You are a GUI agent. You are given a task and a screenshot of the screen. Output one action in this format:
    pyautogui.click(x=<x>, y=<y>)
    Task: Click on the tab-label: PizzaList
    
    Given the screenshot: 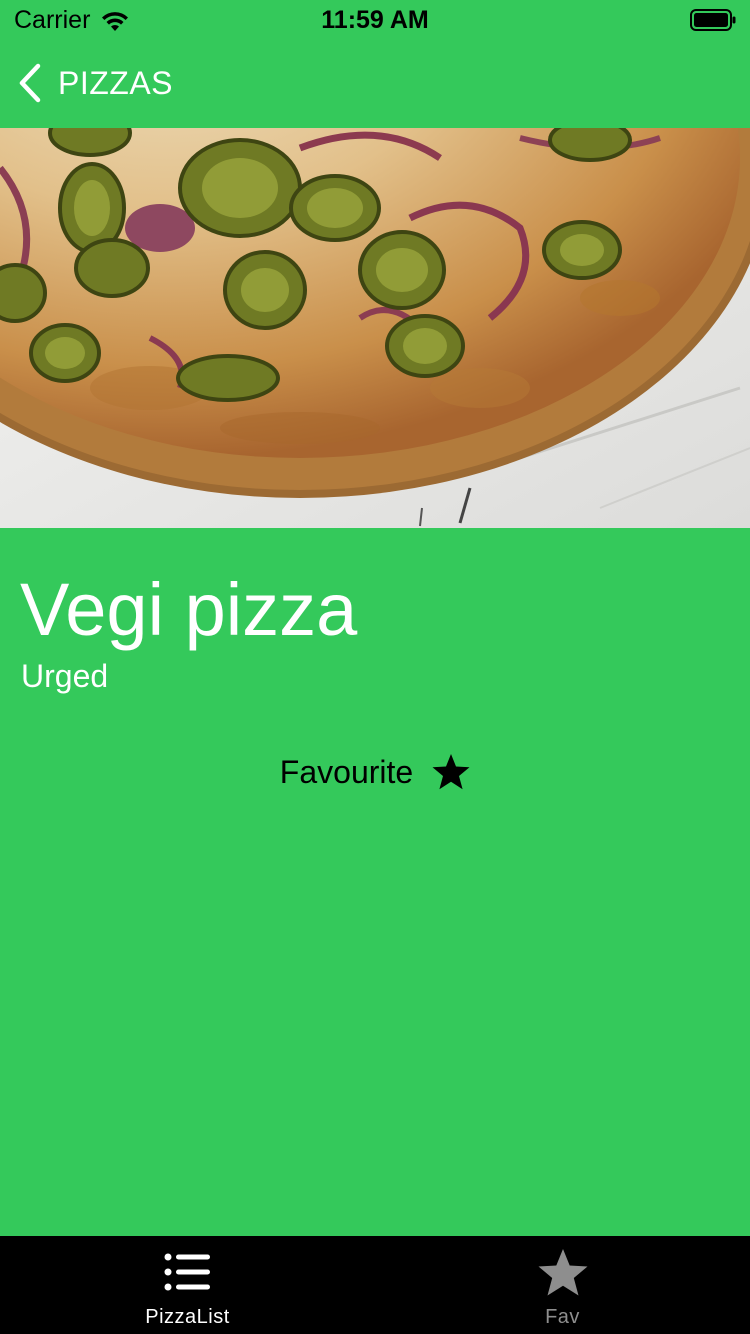 What is the action you would take?
    pyautogui.click(x=187, y=1317)
    